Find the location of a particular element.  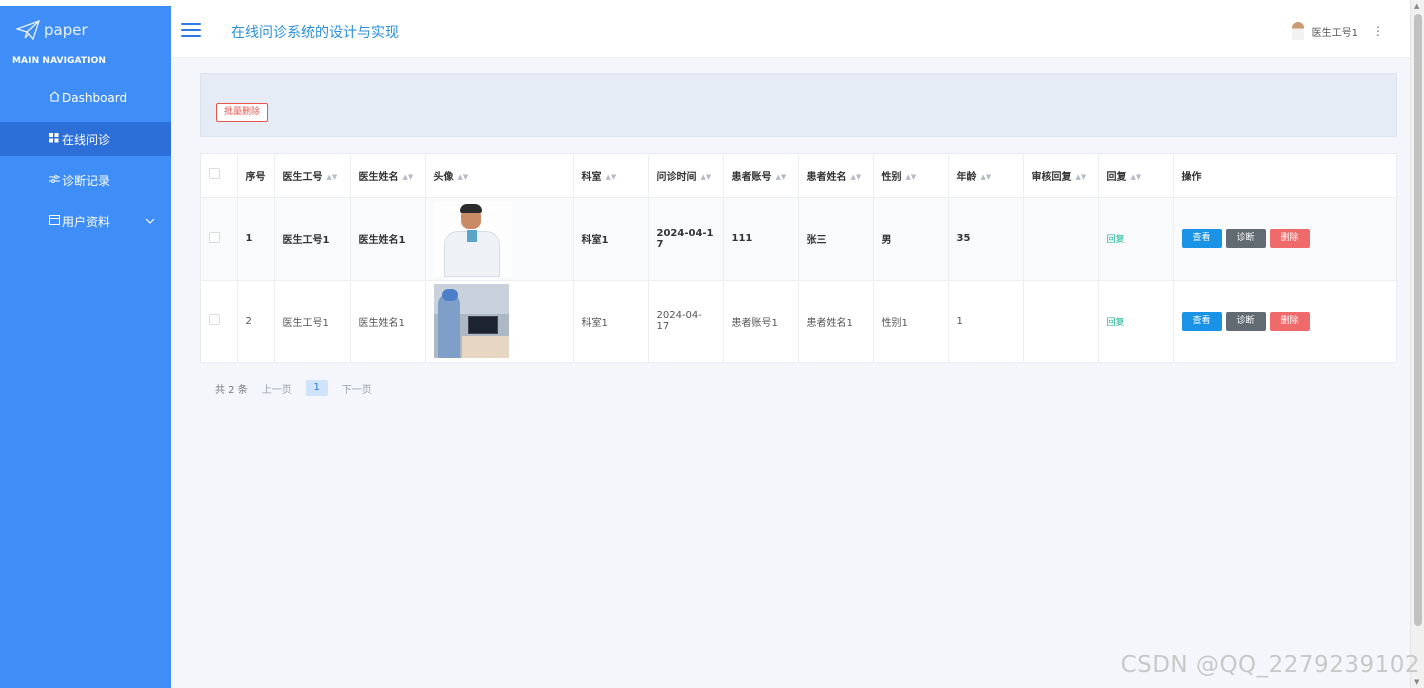

top-header: 在线问诊系统的设计与实现 医生工号1 ⋮ is located at coordinates (790, 32).